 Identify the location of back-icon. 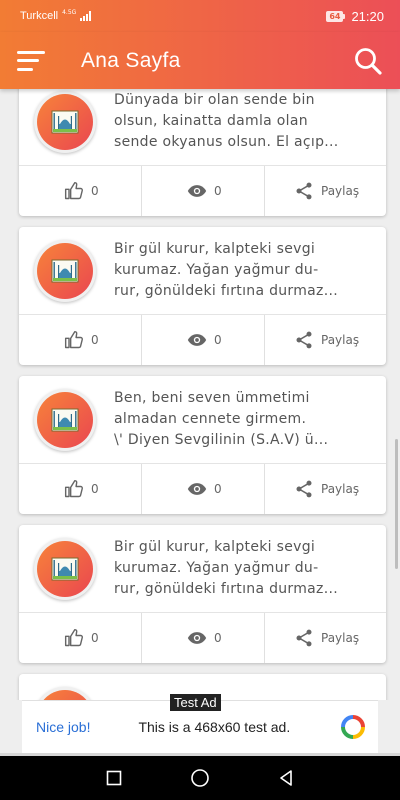
(286, 778).